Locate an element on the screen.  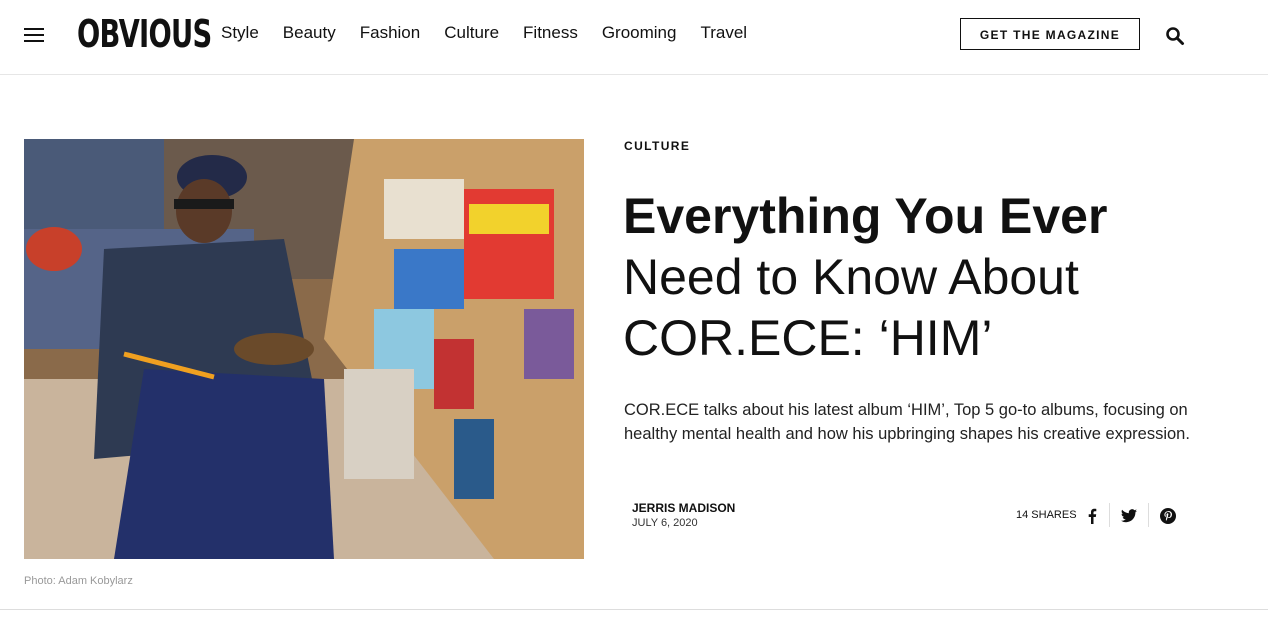
twitter-icon is located at coordinates (1129, 516).